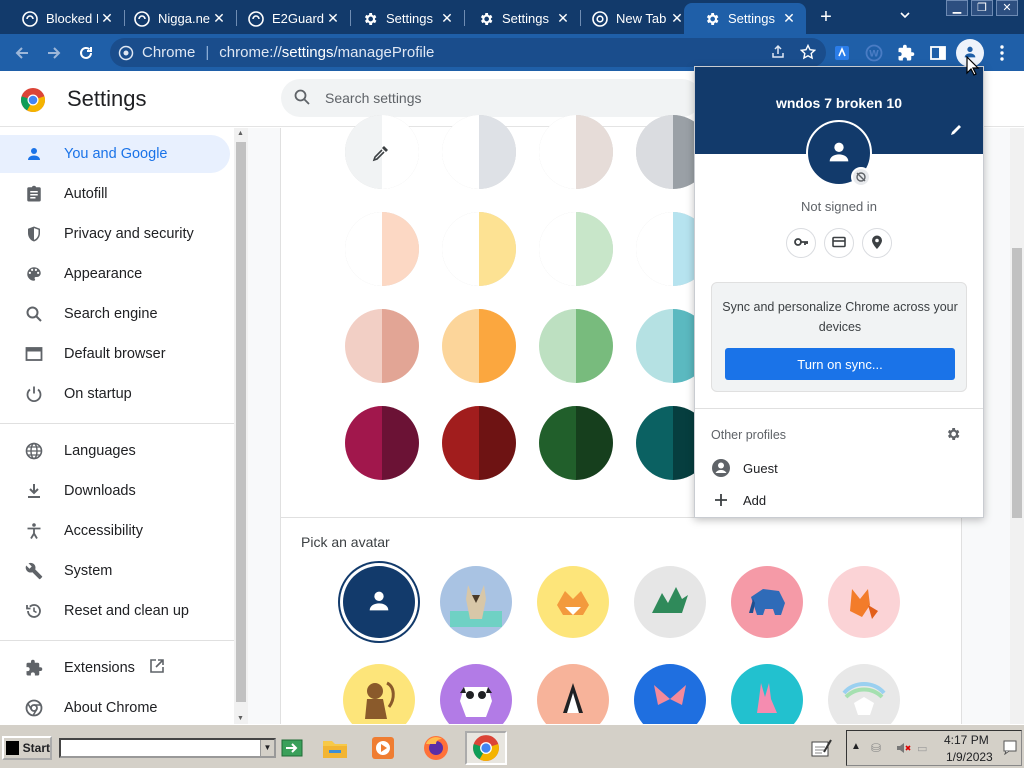 This screenshot has height=768, width=1024. What do you see at coordinates (169, 52) in the screenshot?
I see `site-label: Chrome` at bounding box center [169, 52].